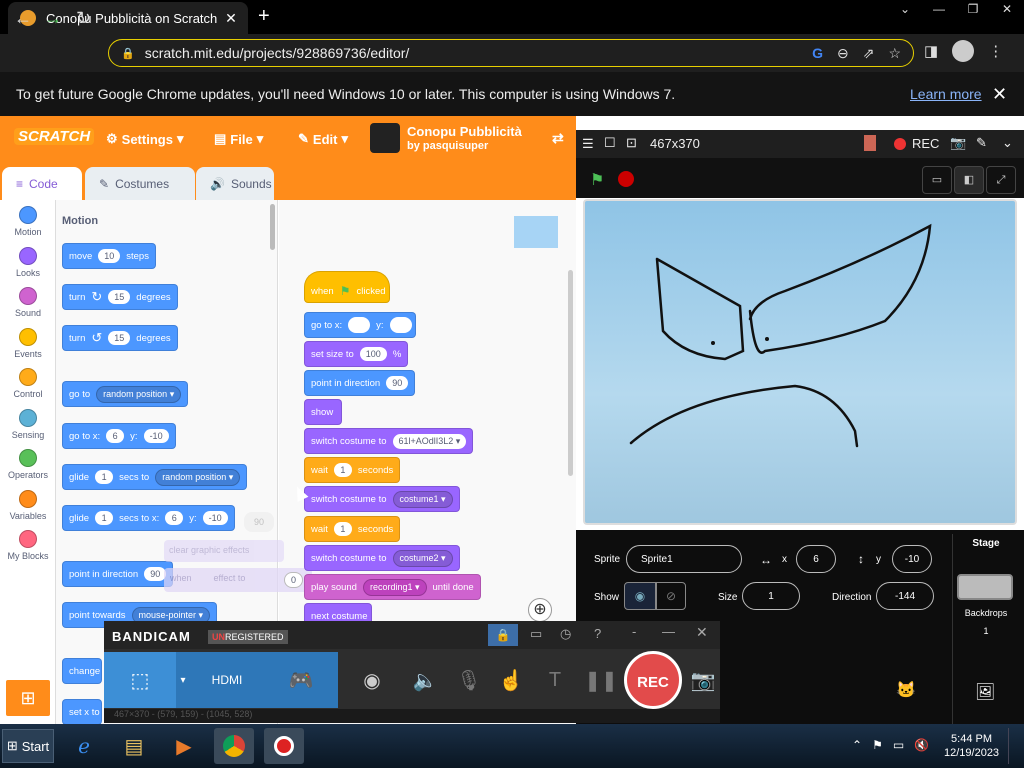 The image size is (1024, 768). What do you see at coordinates (28, 343) in the screenshot?
I see `category-events: Events` at bounding box center [28, 343].